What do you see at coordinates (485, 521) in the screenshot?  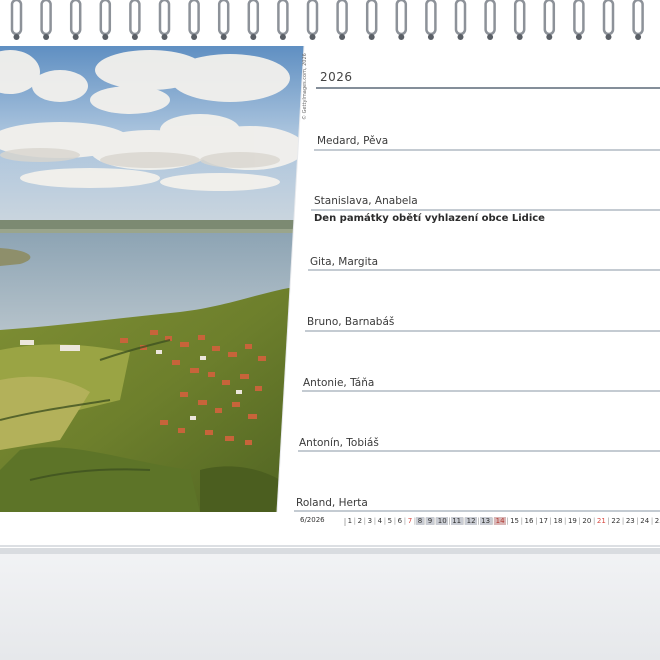 I see `day-number: 13` at bounding box center [485, 521].